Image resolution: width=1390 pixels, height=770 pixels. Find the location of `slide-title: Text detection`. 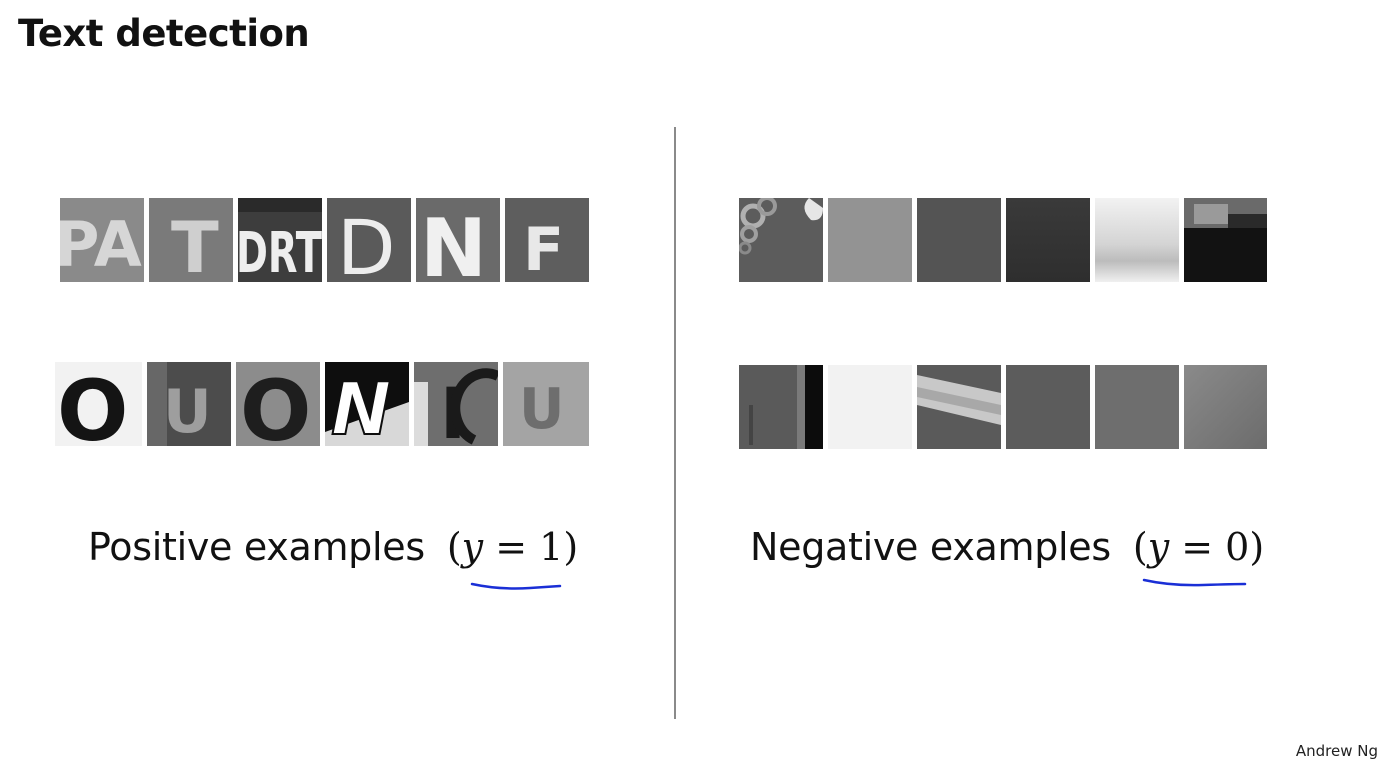

slide-title: Text detection is located at coordinates (164, 33).